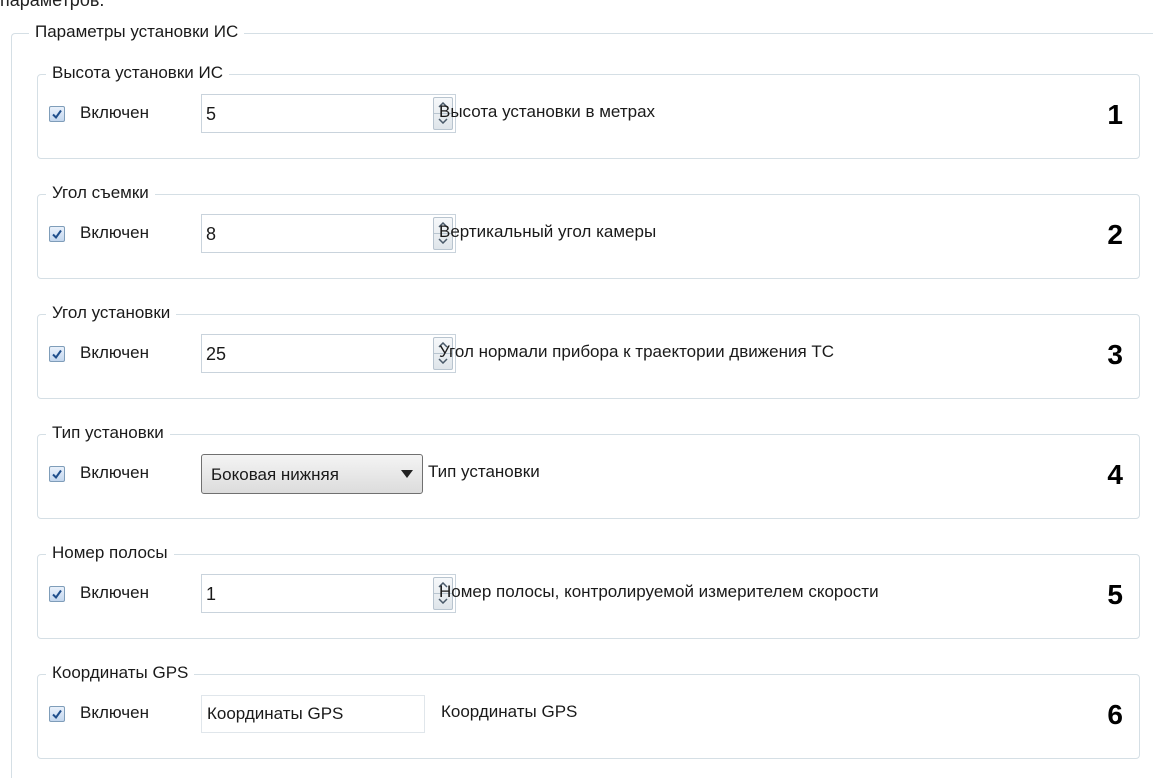  I want to click on install-angle-enabled-label: Включен, so click(114, 352).